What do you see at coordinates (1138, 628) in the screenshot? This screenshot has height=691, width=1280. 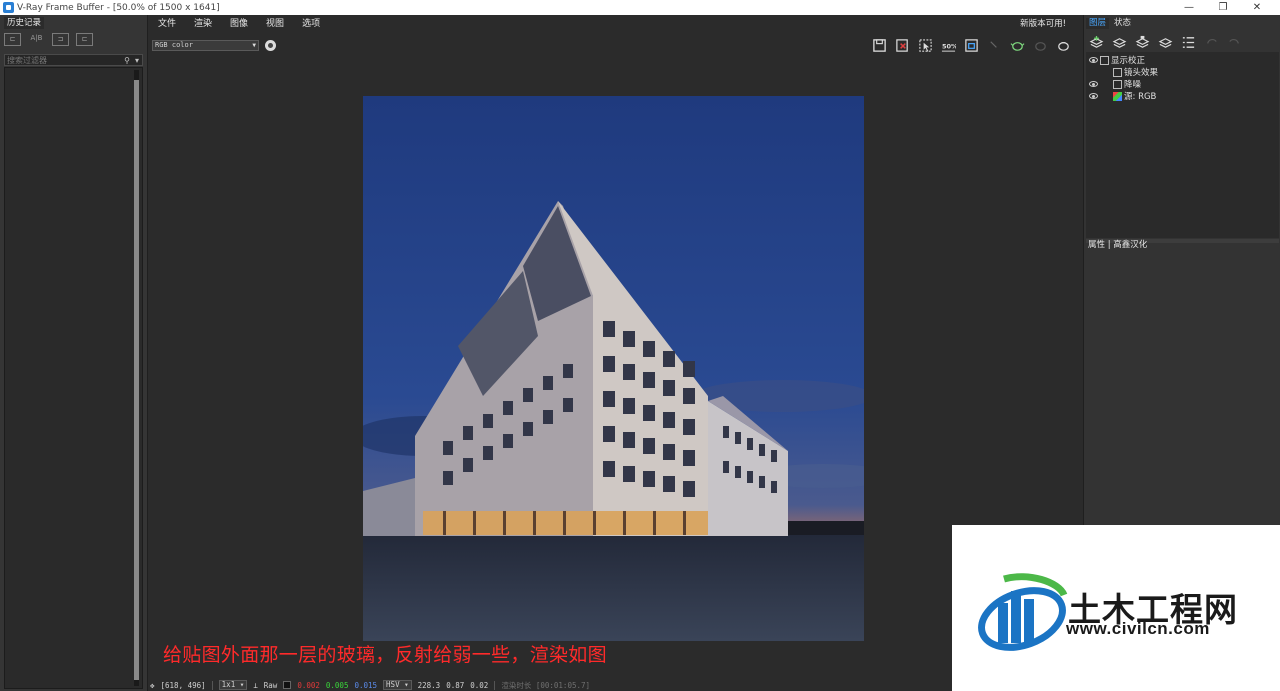 I see `watermark-url: www.civilcn.com` at bounding box center [1138, 628].